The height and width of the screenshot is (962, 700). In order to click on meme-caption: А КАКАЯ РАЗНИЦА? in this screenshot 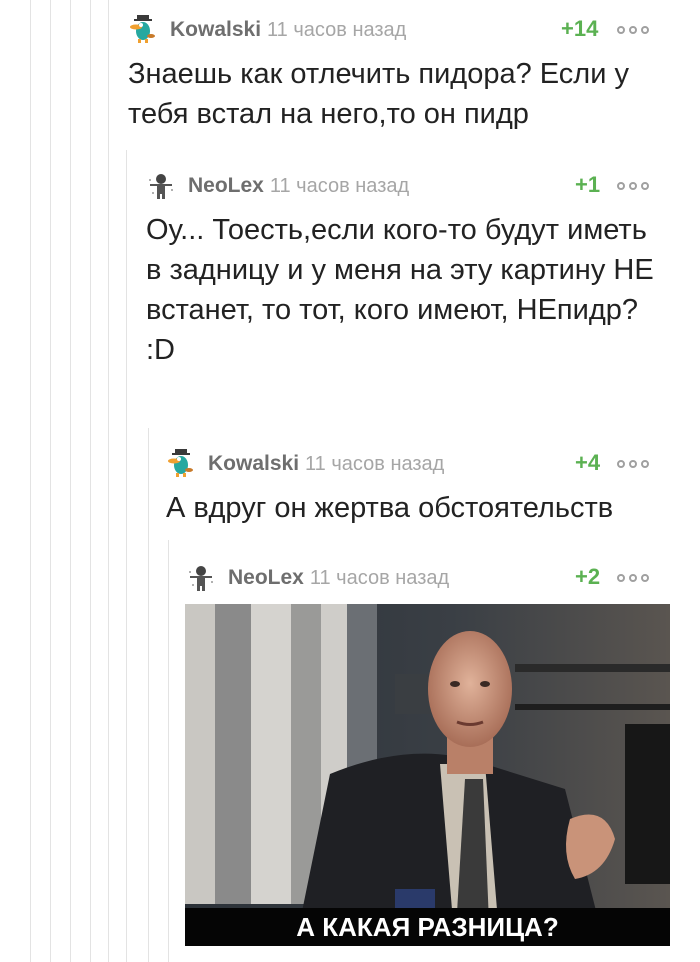, I will do `click(427, 927)`.